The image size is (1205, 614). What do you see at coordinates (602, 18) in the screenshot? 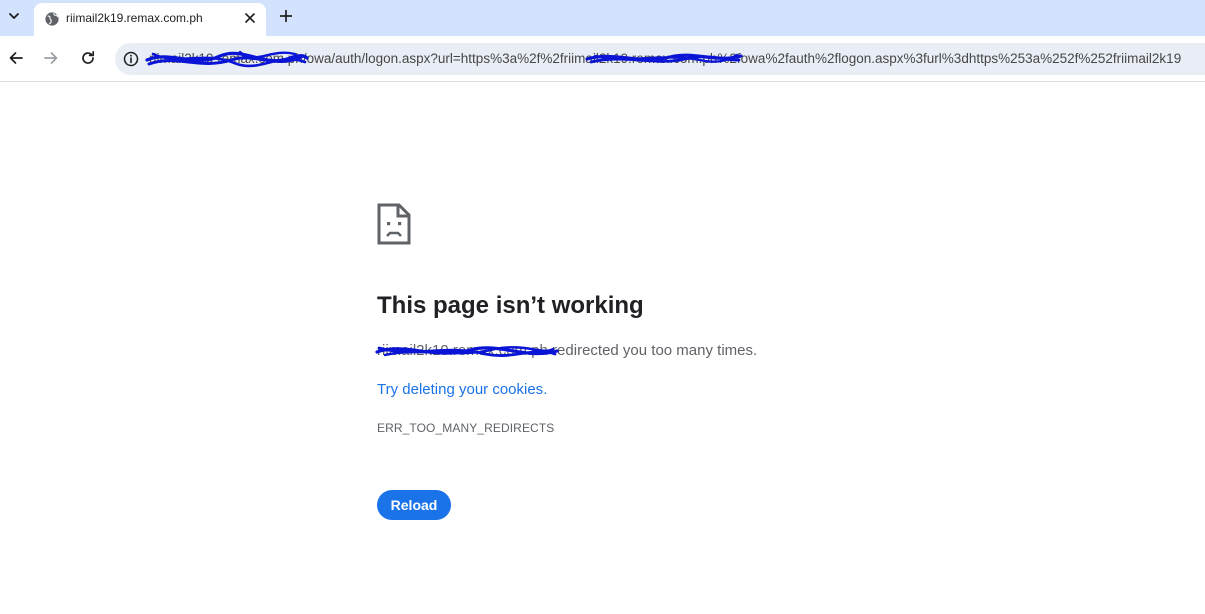
I see `tab-strip: riimail2k19.remax.com.ph` at bounding box center [602, 18].